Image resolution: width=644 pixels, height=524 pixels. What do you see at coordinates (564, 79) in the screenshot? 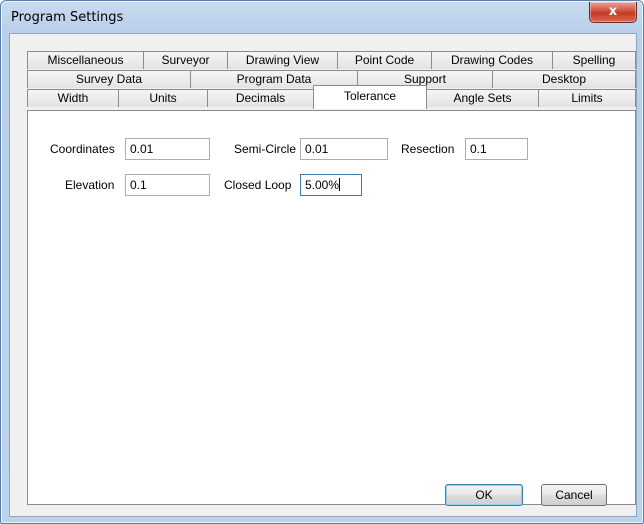
I see `tab-desktop: Desktop` at bounding box center [564, 79].